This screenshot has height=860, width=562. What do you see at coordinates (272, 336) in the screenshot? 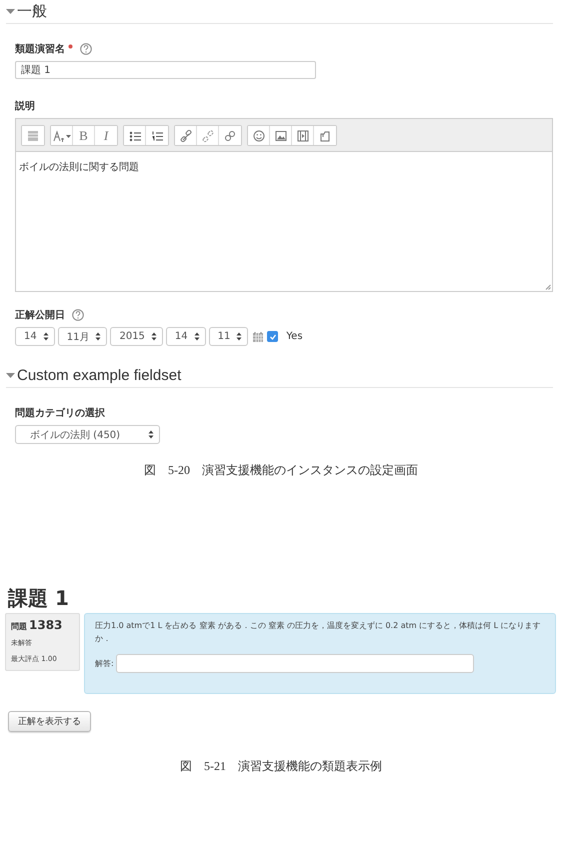
I see `checkbox` at bounding box center [272, 336].